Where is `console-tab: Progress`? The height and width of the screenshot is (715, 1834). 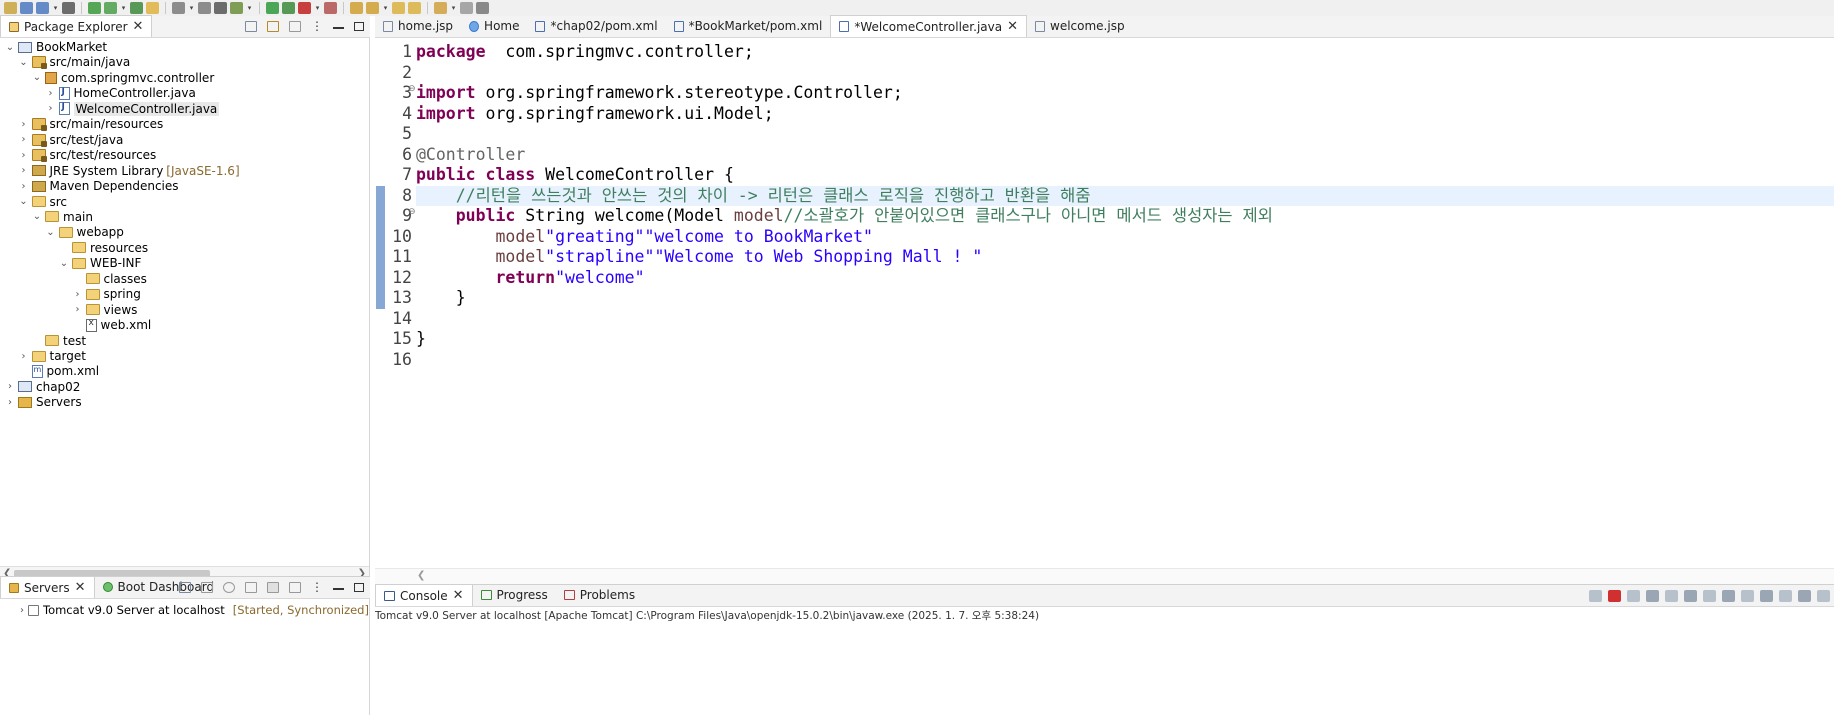
console-tab: Progress is located at coordinates (514, 595).